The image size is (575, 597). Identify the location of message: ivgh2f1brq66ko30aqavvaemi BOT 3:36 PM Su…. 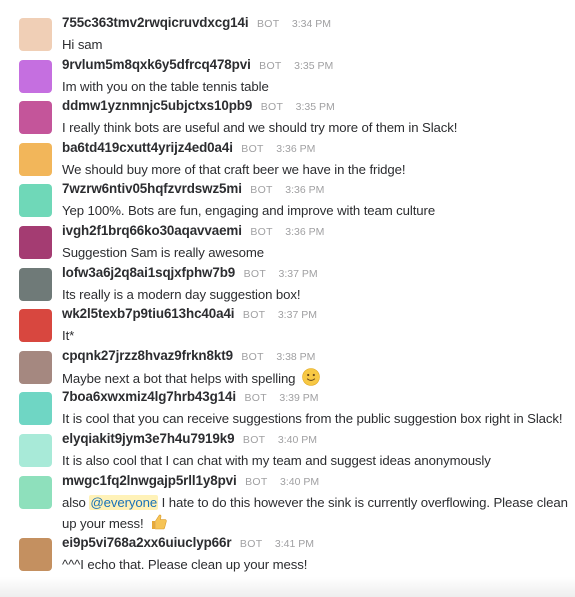
(287, 234).